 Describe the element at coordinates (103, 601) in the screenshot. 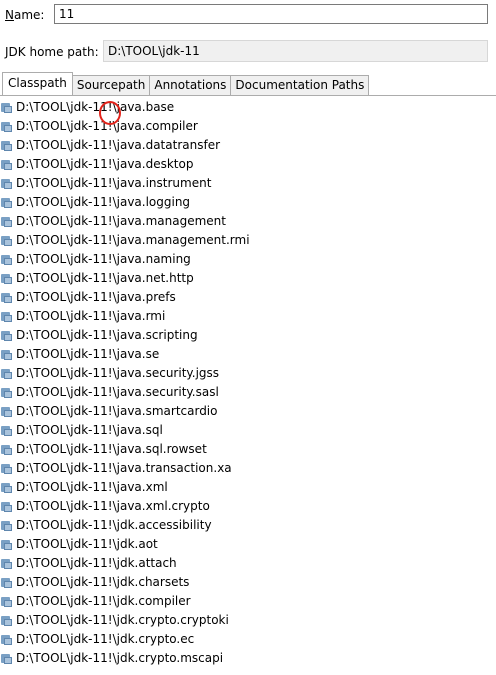

I see `classpath-item-label: D:\TOOL\jdk-11!\jdk.compiler` at that location.